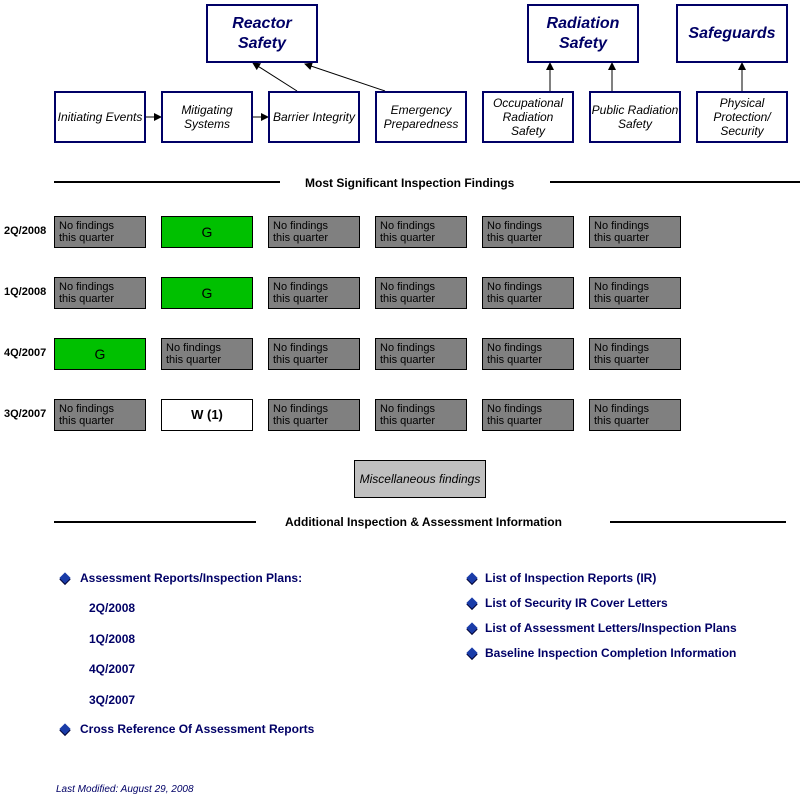 Image resolution: width=800 pixels, height=800 pixels. I want to click on link-assessment-quarter: 2Q/2008, so click(112, 608).